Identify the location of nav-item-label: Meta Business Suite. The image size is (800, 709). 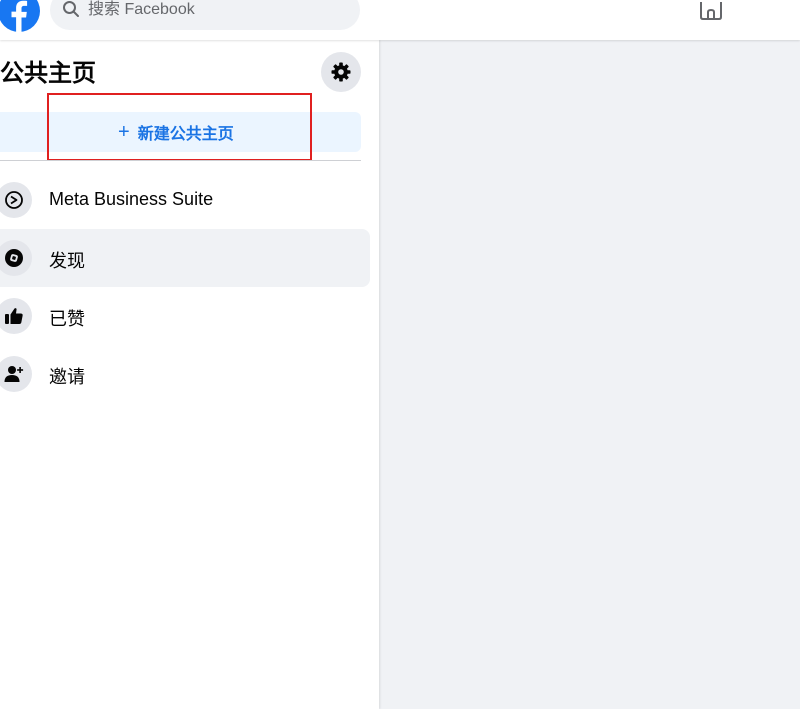
(131, 199).